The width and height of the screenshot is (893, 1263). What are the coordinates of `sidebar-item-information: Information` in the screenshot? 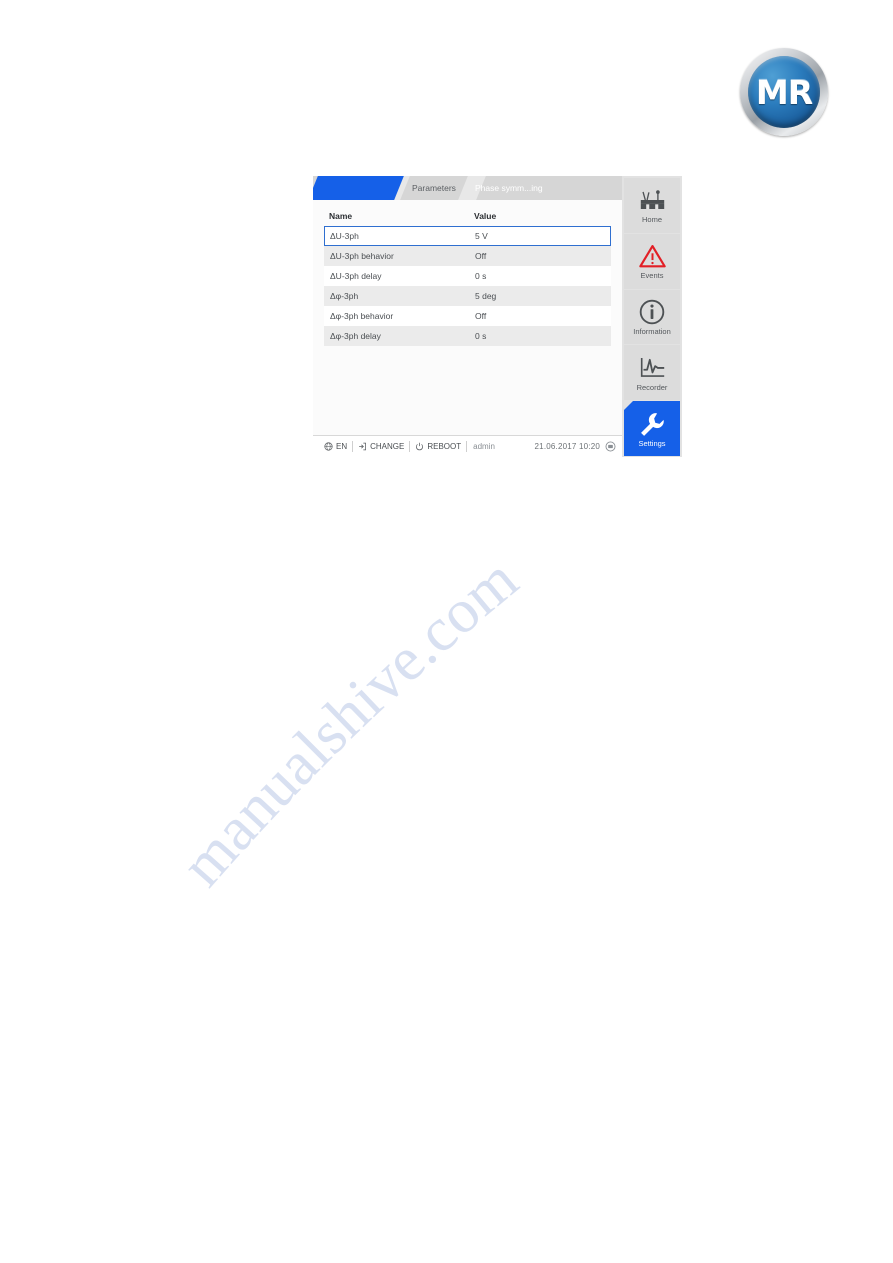 It's located at (652, 317).